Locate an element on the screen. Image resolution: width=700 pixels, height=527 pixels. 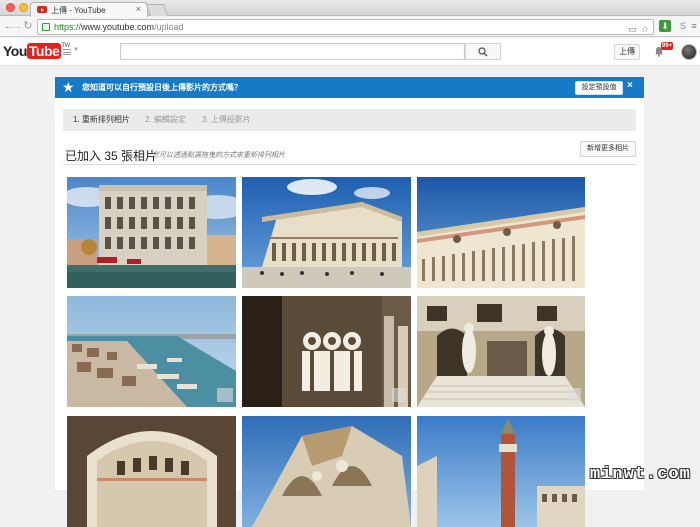
bookmark-star-icon: ☆ is located at coordinates (645, 29).